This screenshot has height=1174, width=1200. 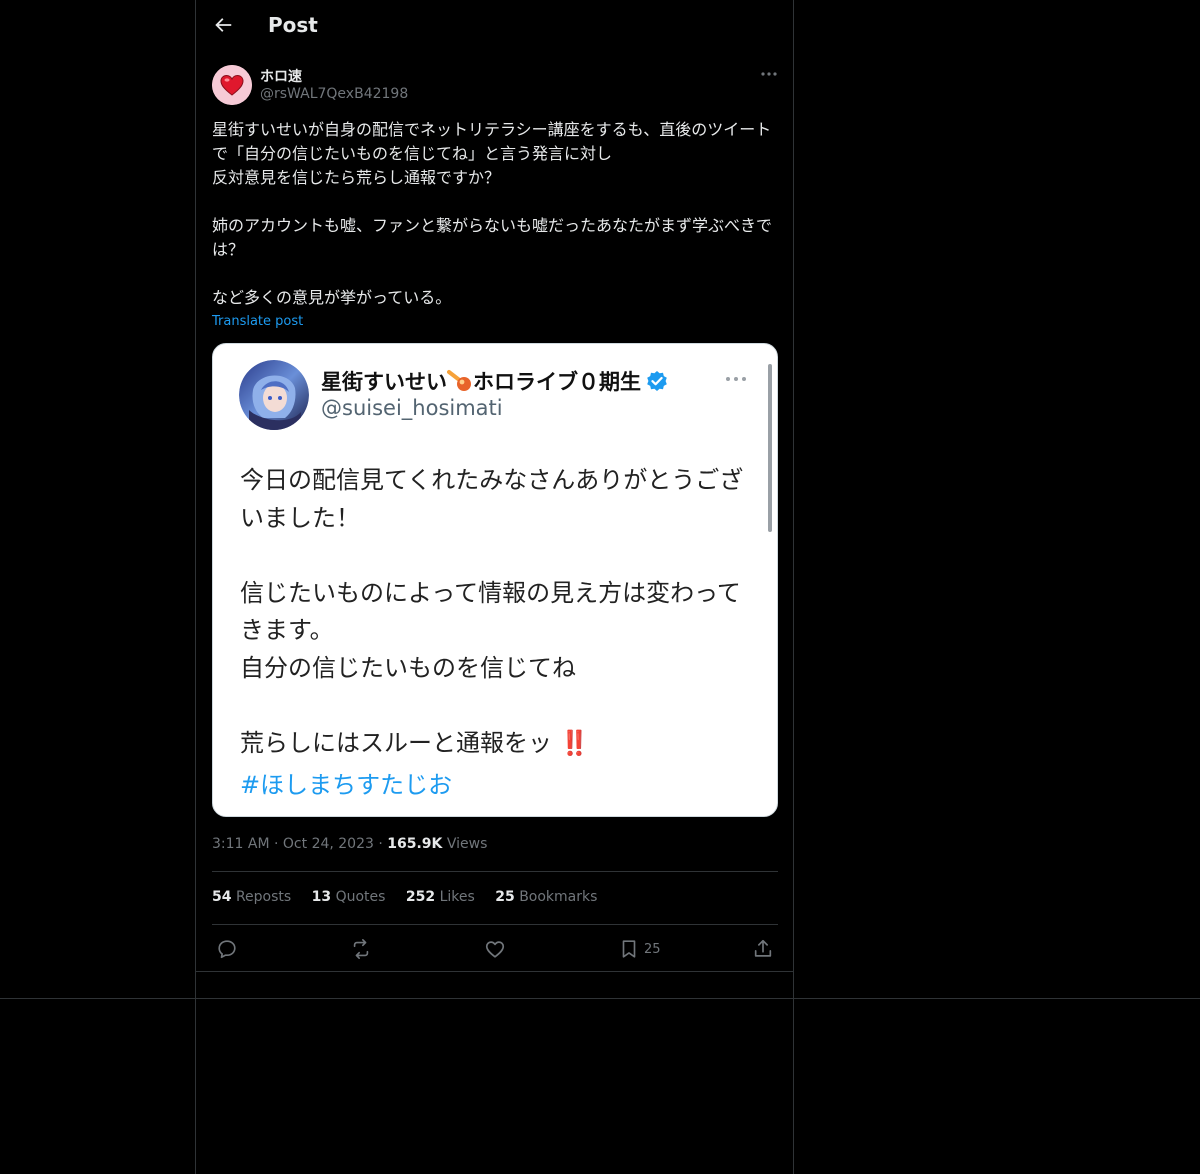 I want to click on repost-button, so click(x=361, y=949).